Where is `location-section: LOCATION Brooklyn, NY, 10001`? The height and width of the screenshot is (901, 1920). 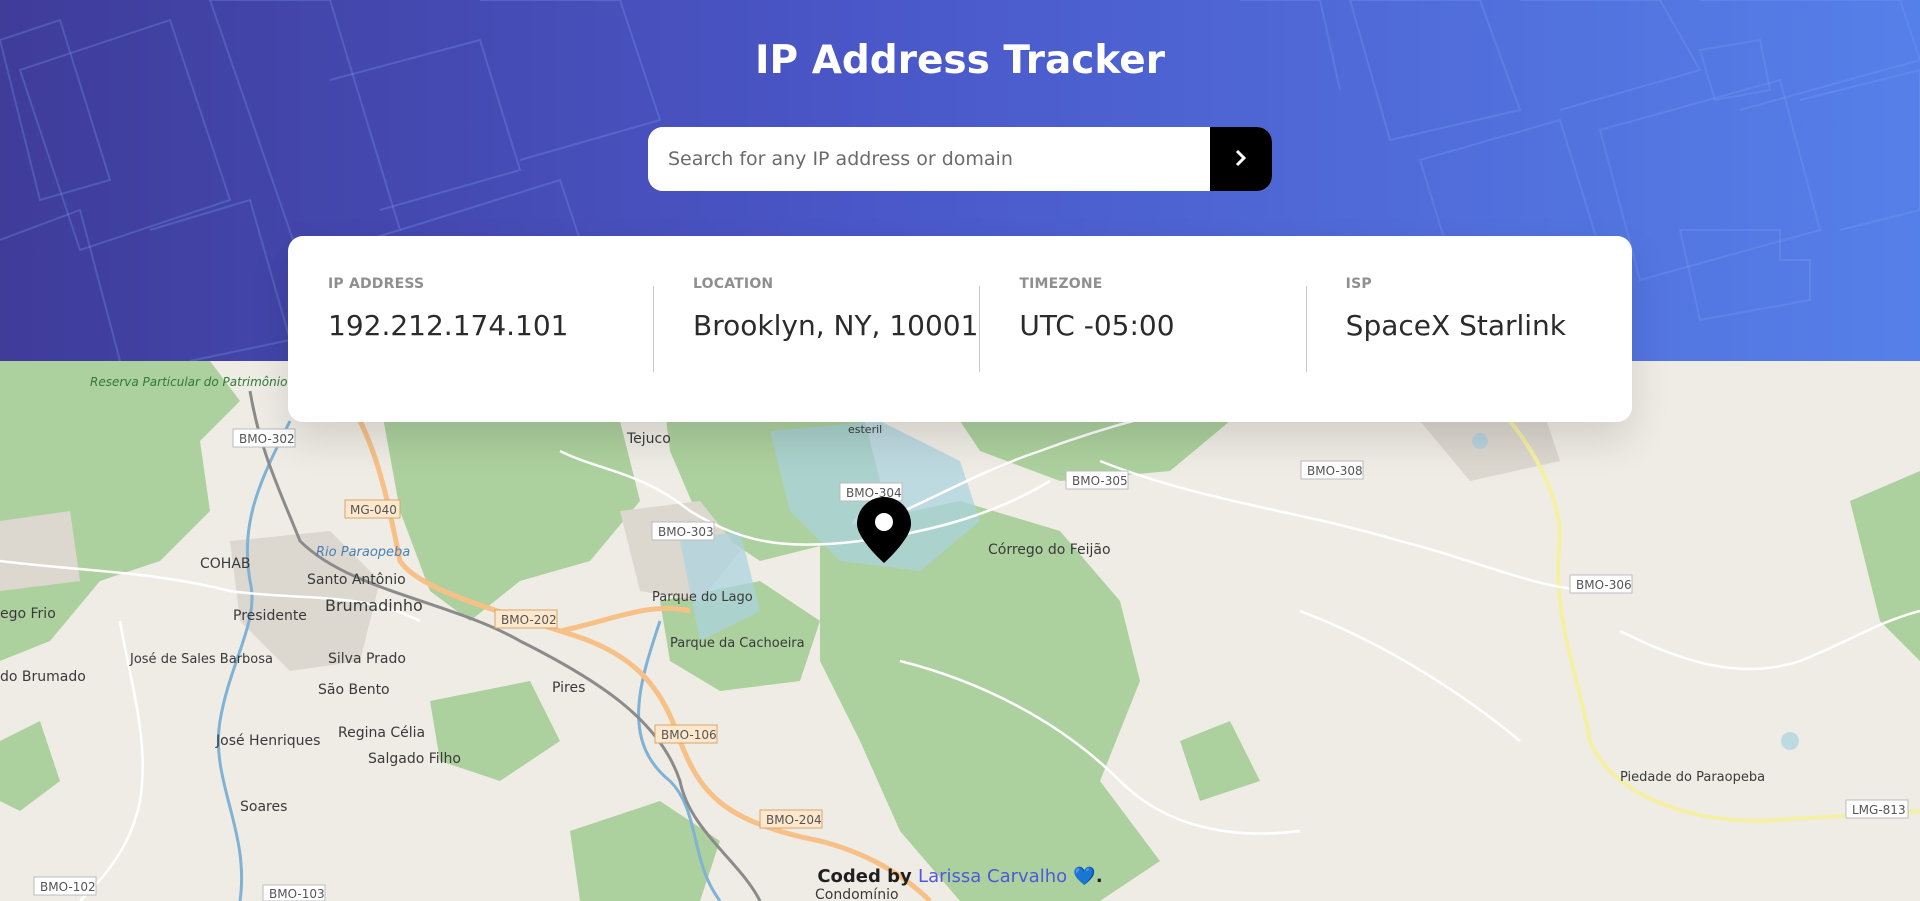
location-section: LOCATION Brooklyn, NY, 10001 is located at coordinates (816, 329).